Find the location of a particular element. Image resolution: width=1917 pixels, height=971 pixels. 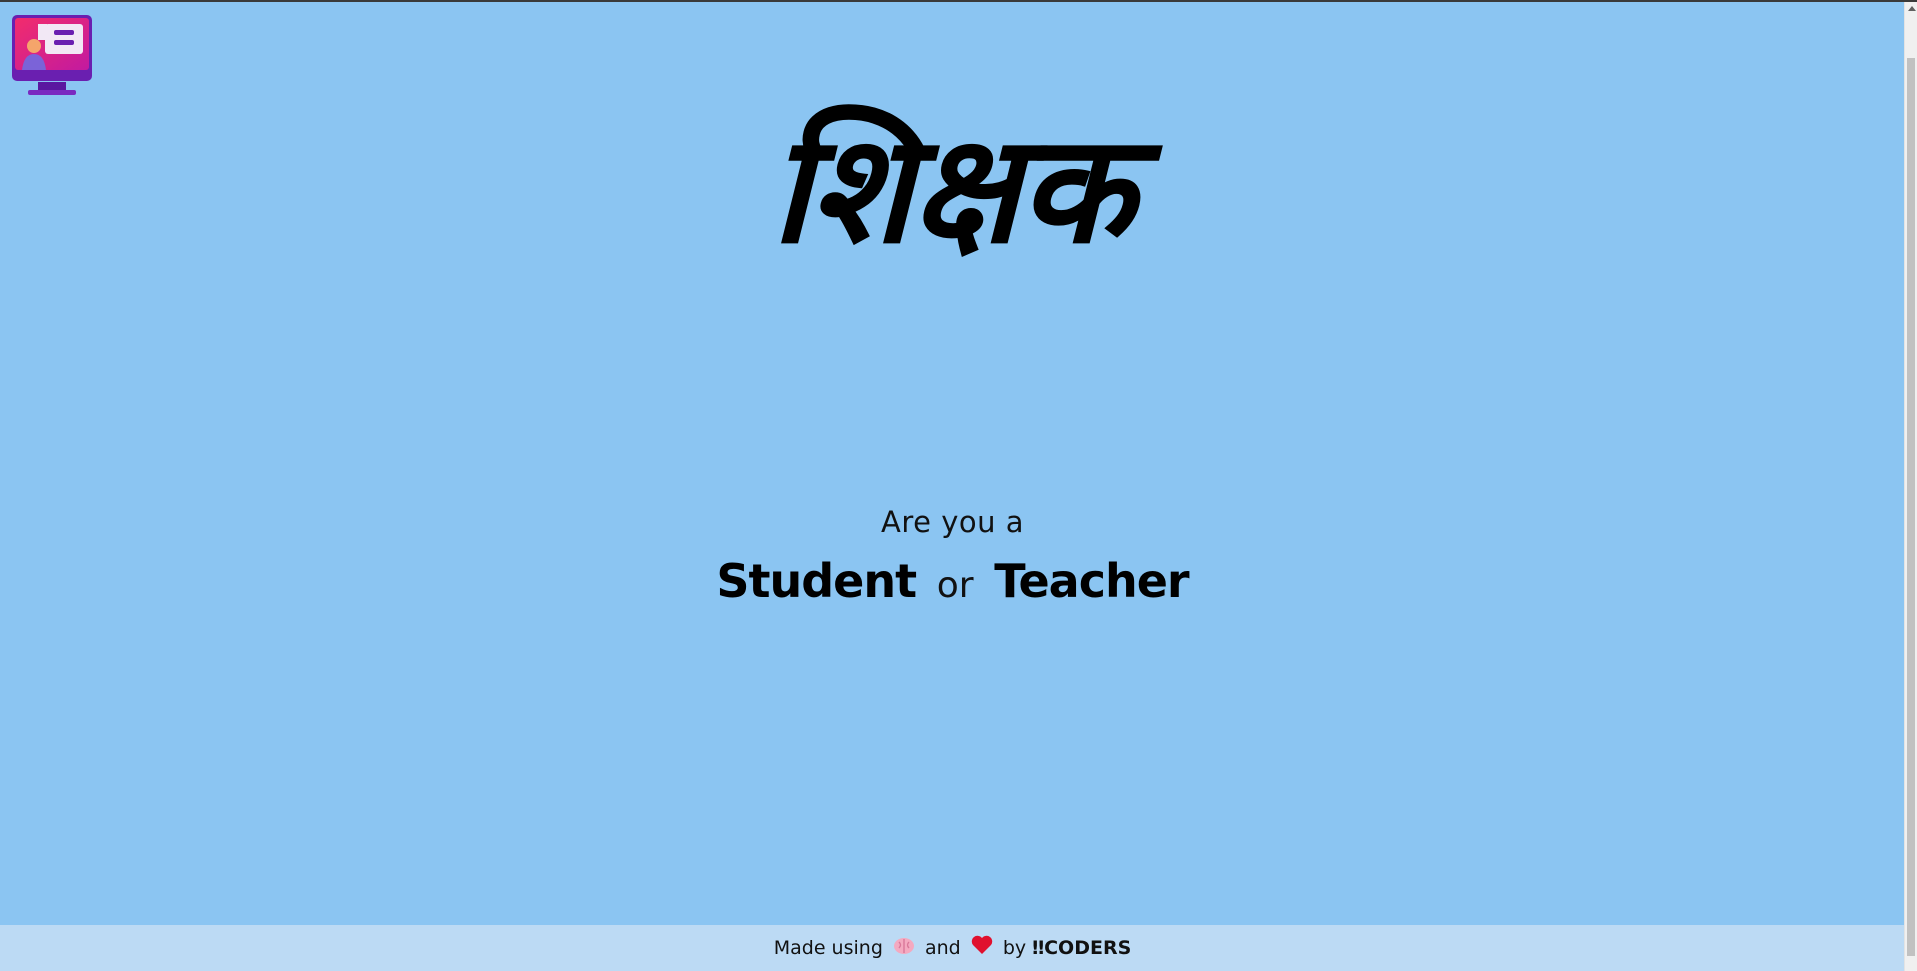

footer-by: by is located at coordinates (1014, 948).